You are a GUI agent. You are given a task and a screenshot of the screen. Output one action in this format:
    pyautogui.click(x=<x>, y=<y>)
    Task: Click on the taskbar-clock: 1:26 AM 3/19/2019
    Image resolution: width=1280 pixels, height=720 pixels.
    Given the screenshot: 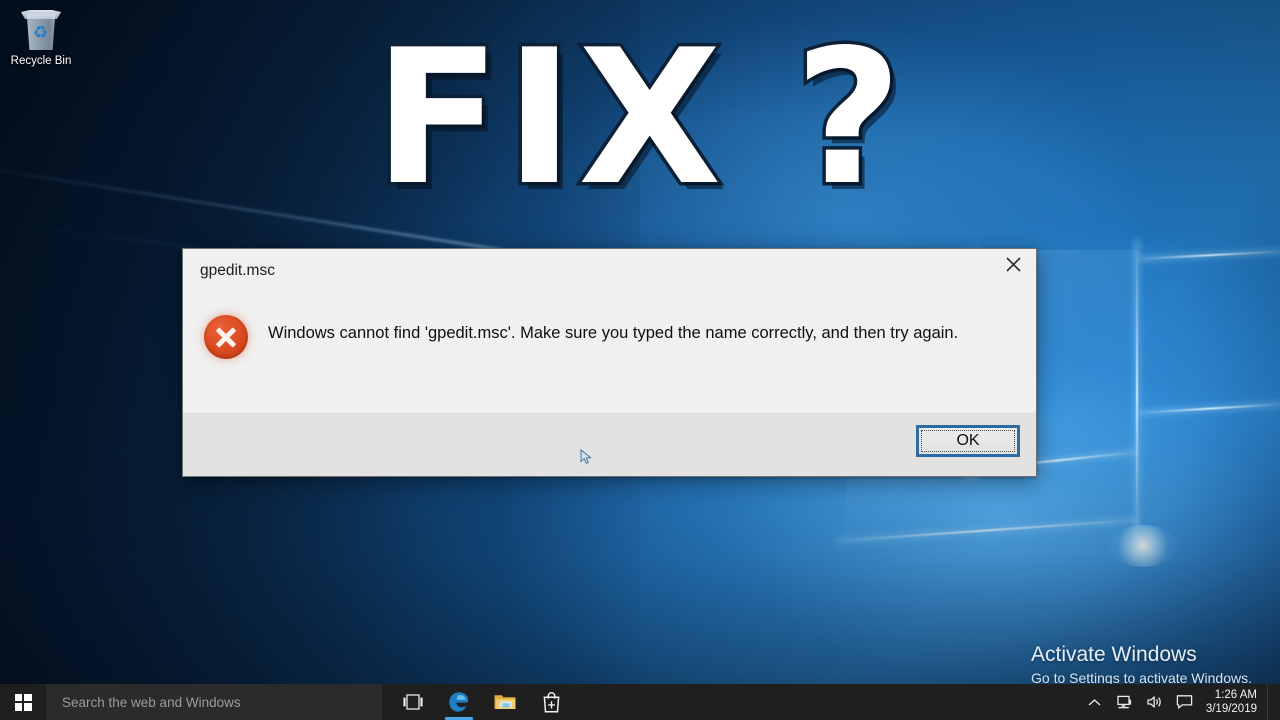 What is the action you would take?
    pyautogui.click(x=1233, y=702)
    